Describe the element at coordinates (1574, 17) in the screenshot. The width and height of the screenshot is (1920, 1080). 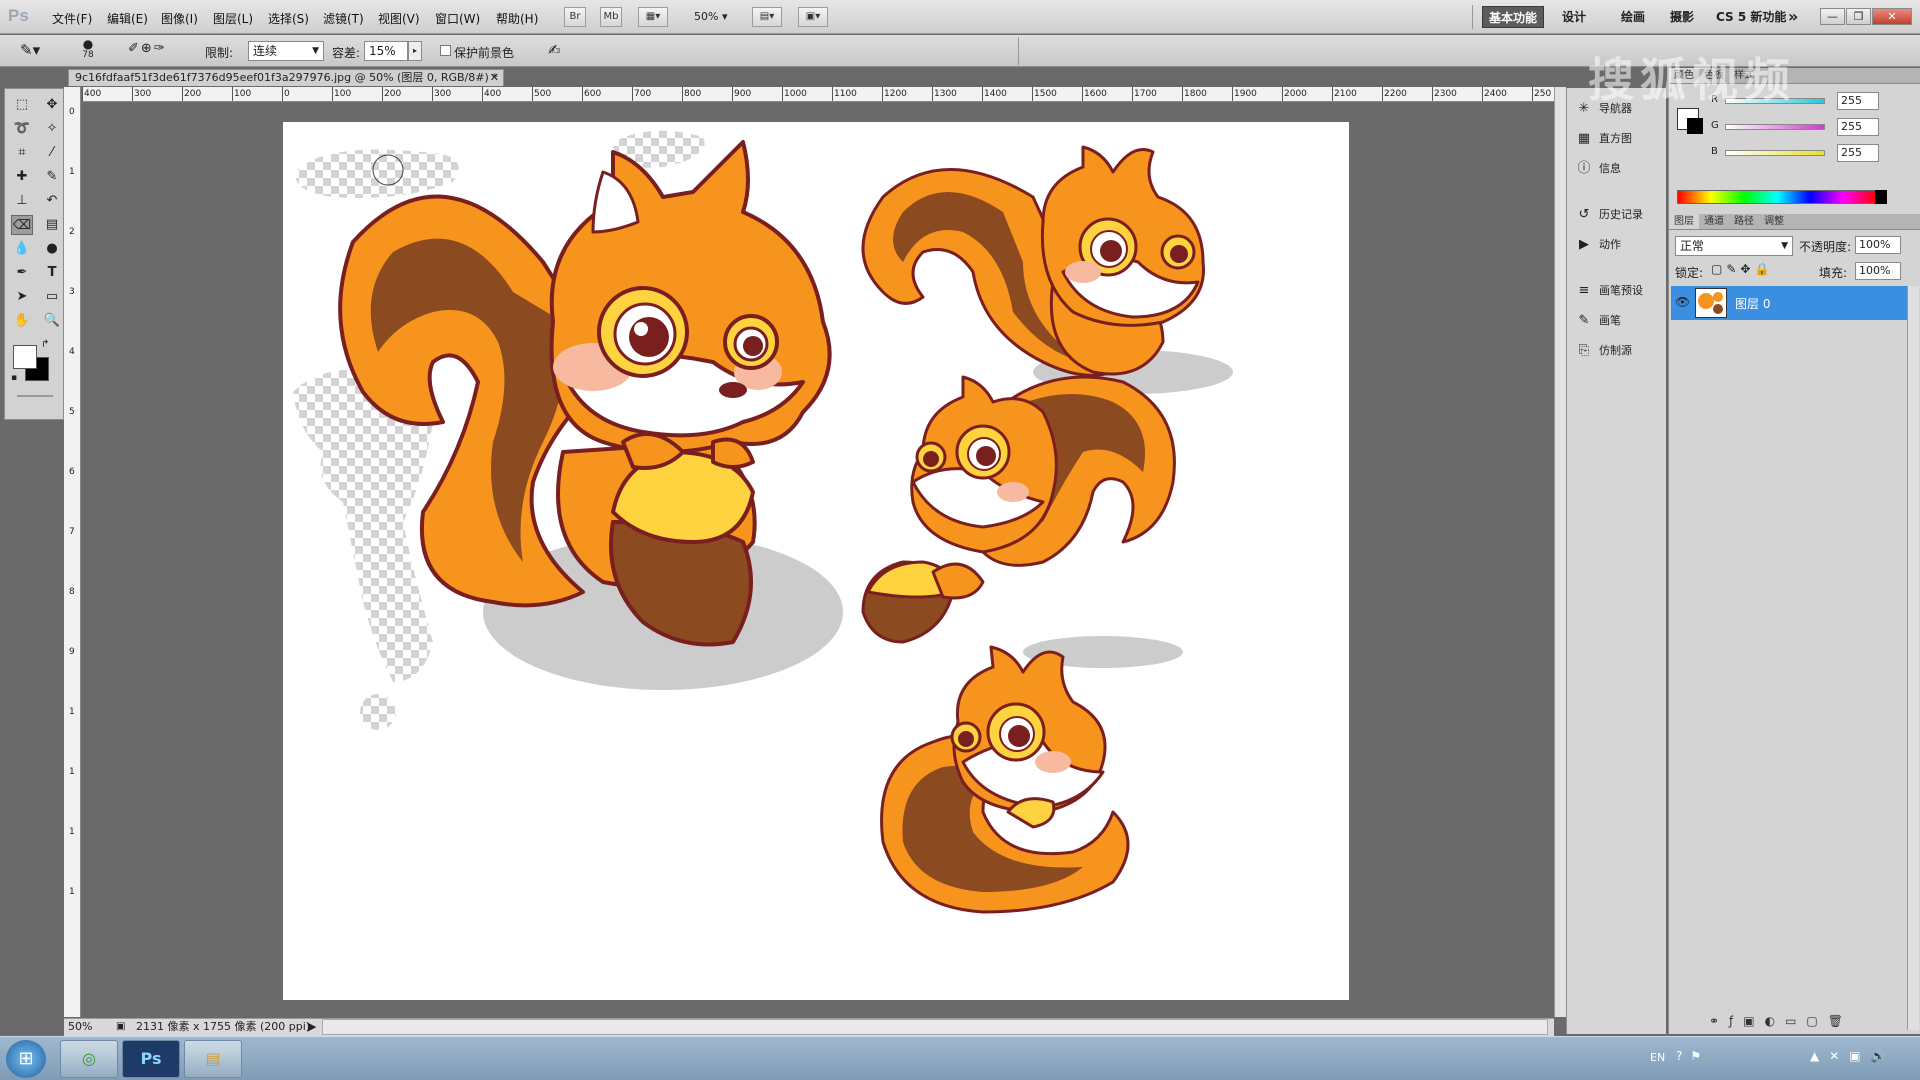
I see `workspace-design: 设计` at that location.